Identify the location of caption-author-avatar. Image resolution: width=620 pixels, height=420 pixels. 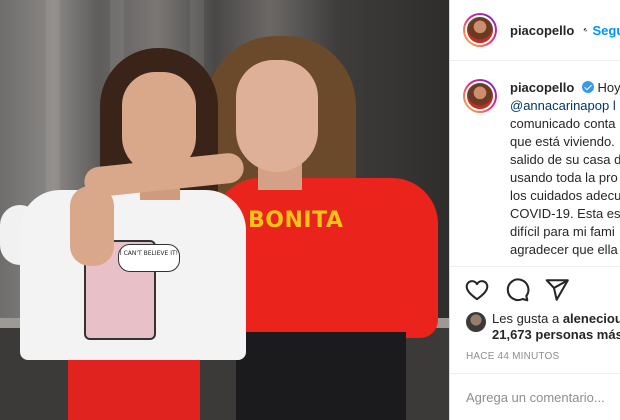
(480, 96).